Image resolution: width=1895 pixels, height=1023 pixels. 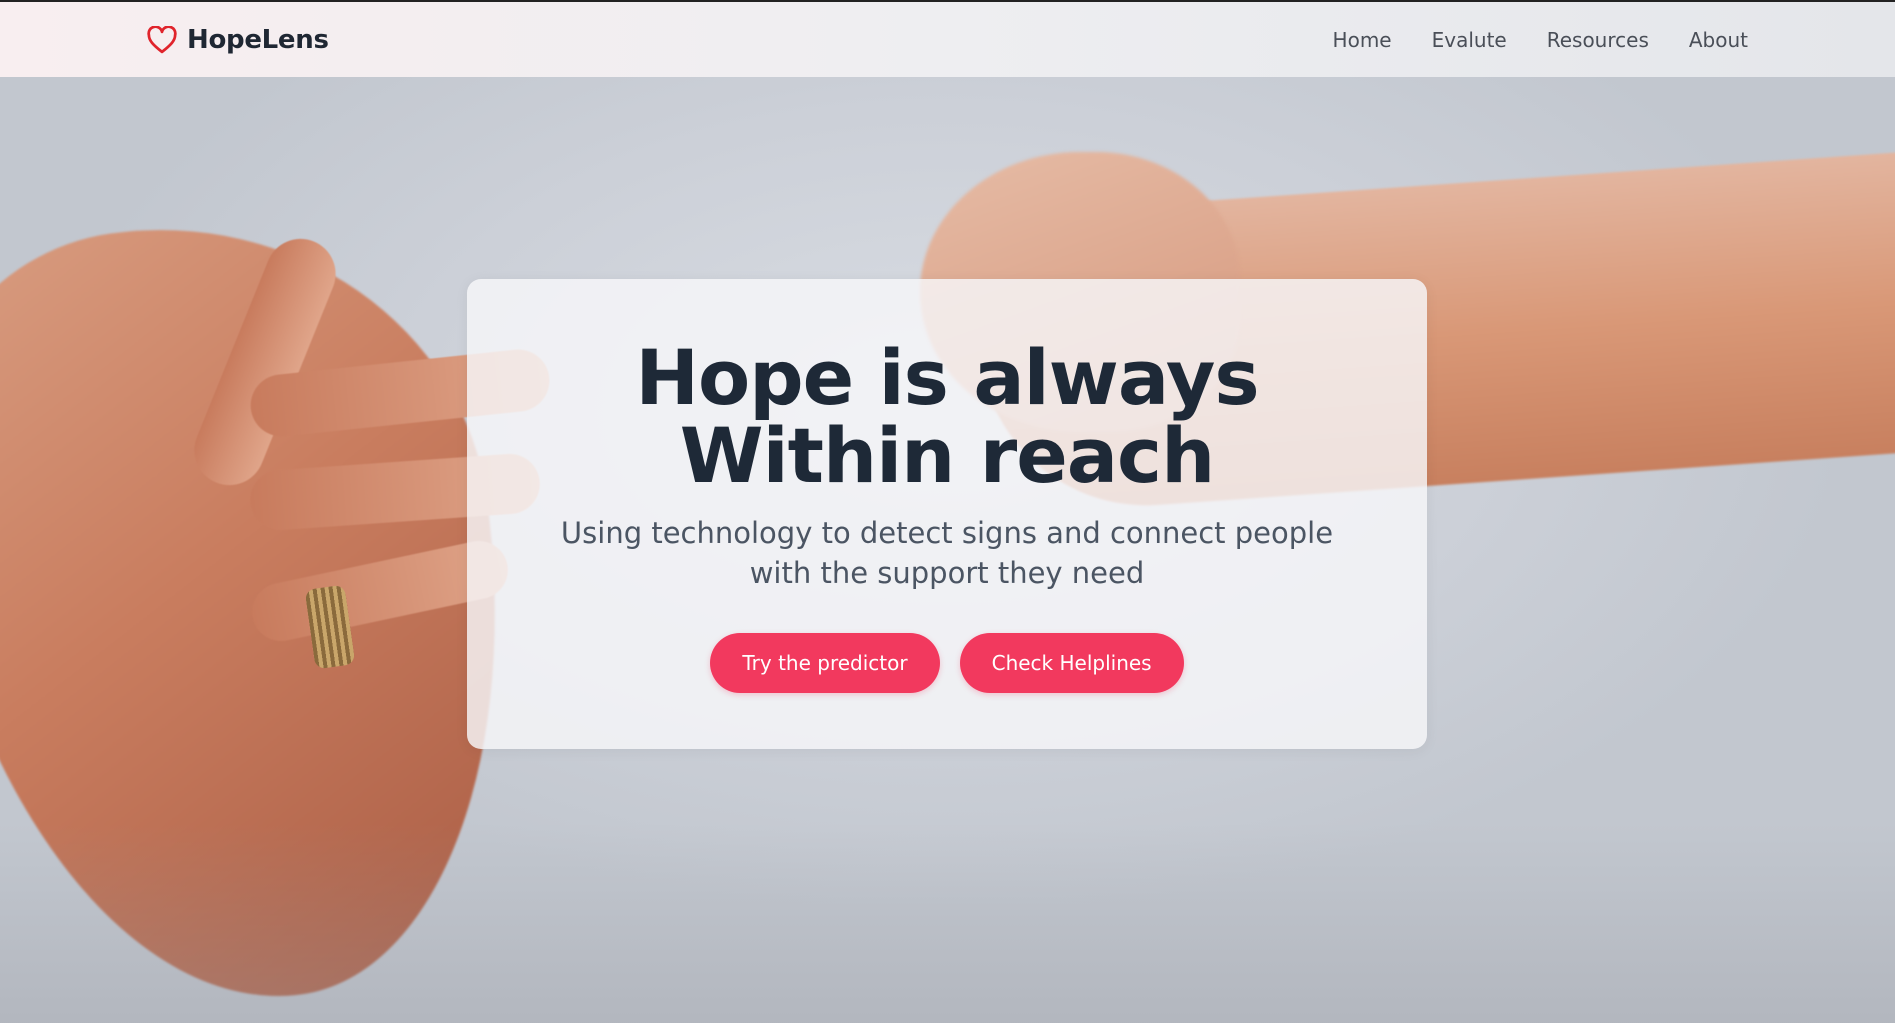 What do you see at coordinates (1362, 40) in the screenshot?
I see `nav-link-home: Home` at bounding box center [1362, 40].